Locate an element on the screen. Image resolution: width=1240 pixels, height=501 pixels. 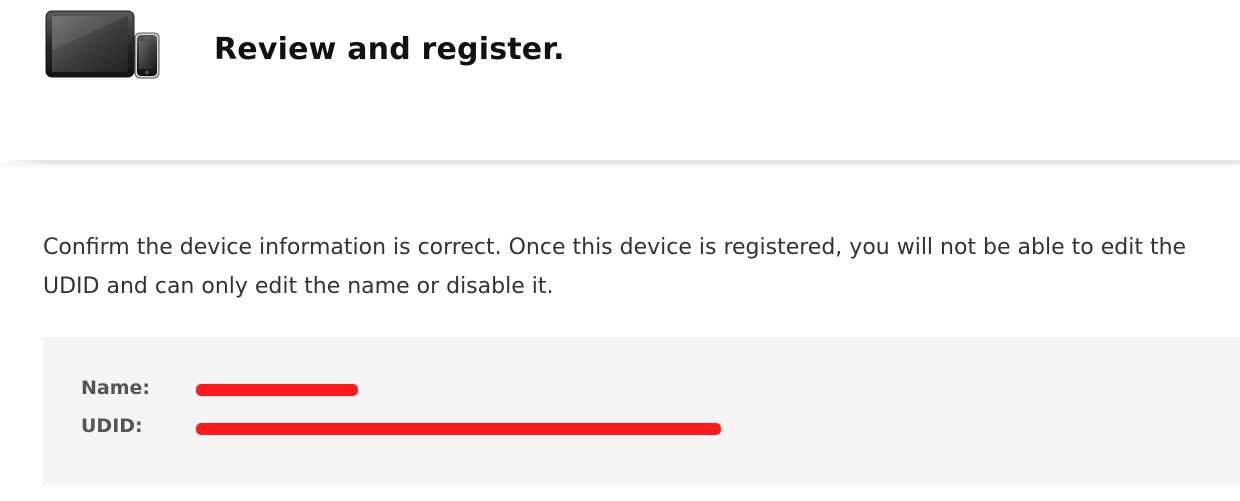
page-title: Review and register. is located at coordinates (389, 49).